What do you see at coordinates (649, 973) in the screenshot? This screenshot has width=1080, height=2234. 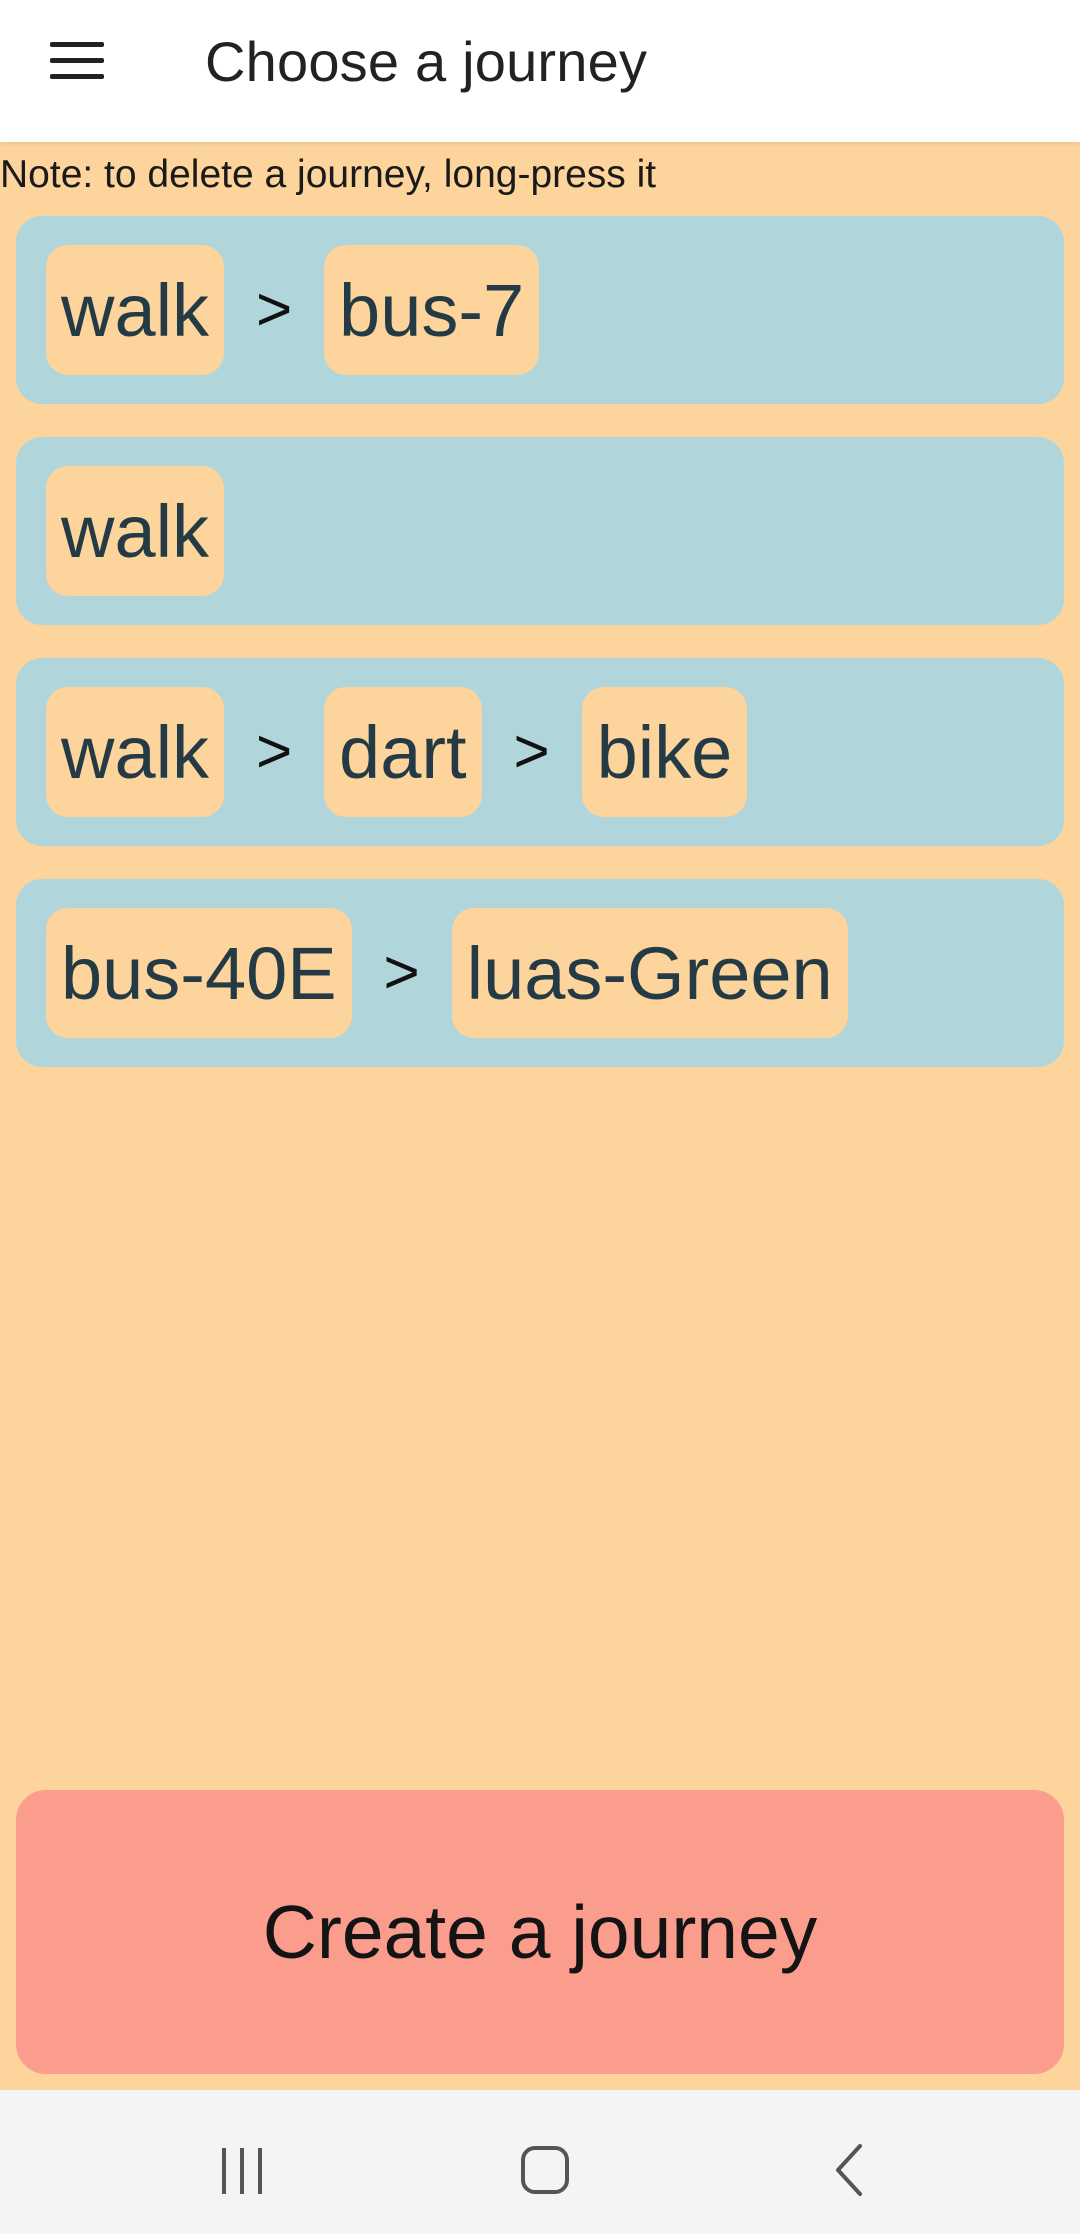 I see `leg-chip: luas-Green` at bounding box center [649, 973].